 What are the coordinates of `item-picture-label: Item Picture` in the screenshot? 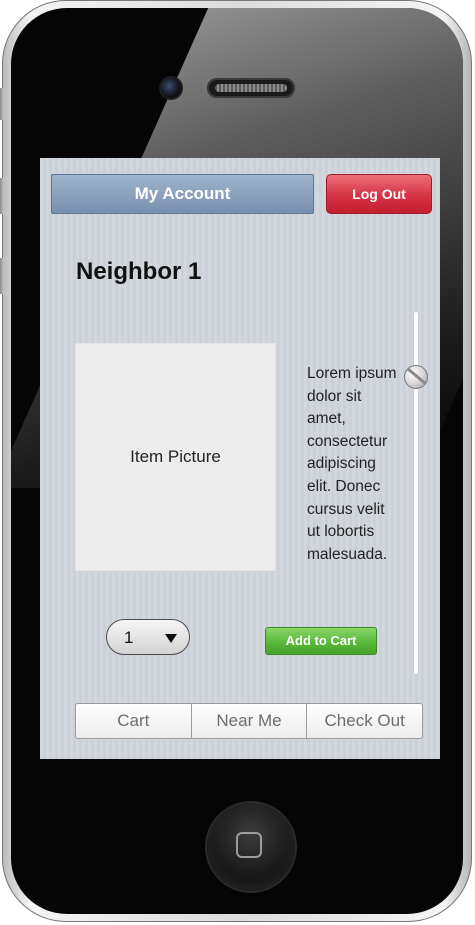 It's located at (175, 456).